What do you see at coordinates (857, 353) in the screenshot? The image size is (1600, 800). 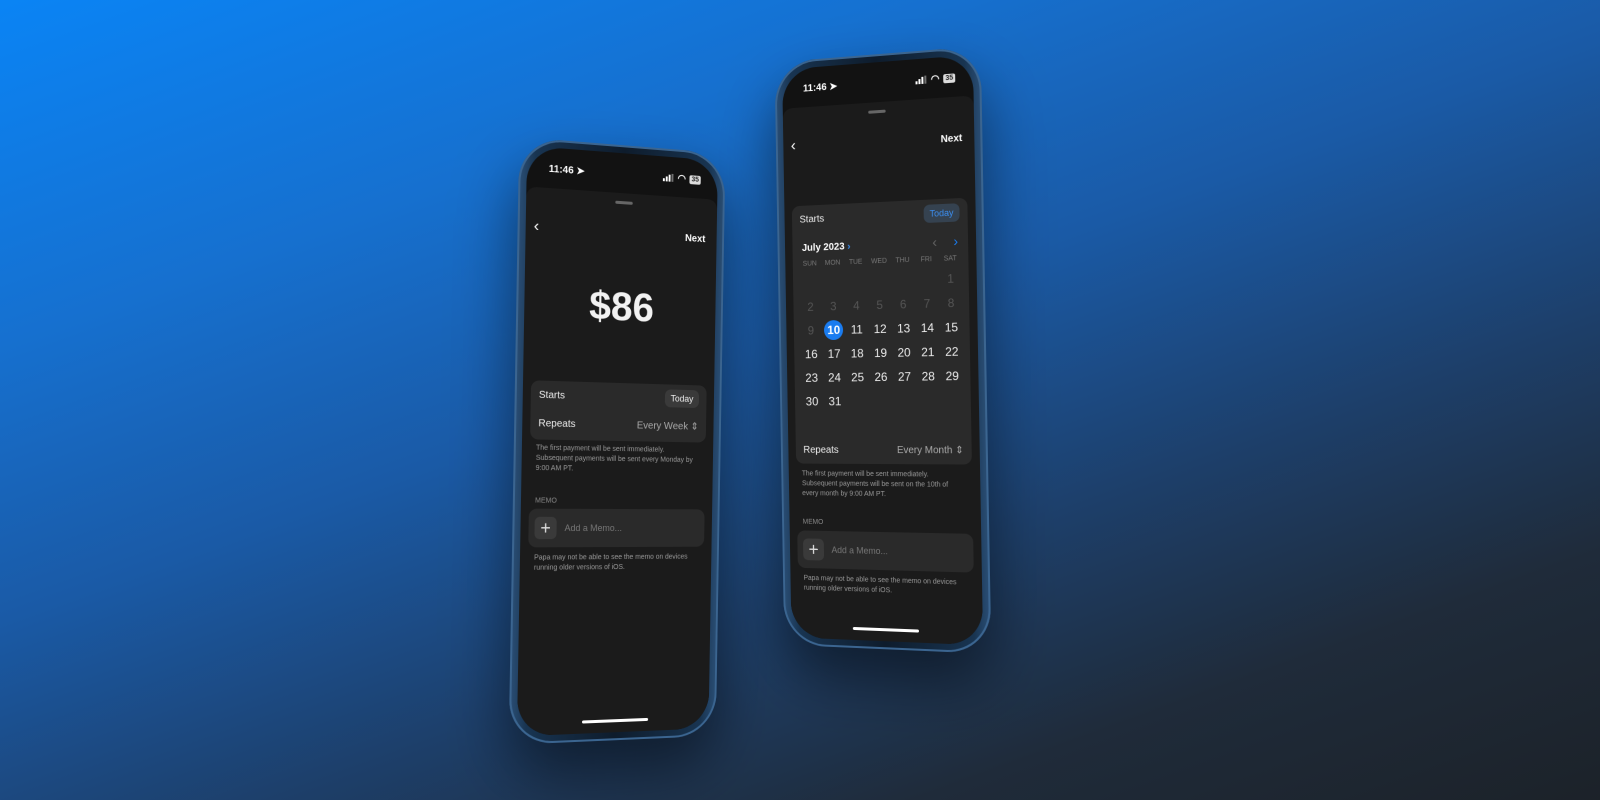 I see `calendar-day: 18` at bounding box center [857, 353].